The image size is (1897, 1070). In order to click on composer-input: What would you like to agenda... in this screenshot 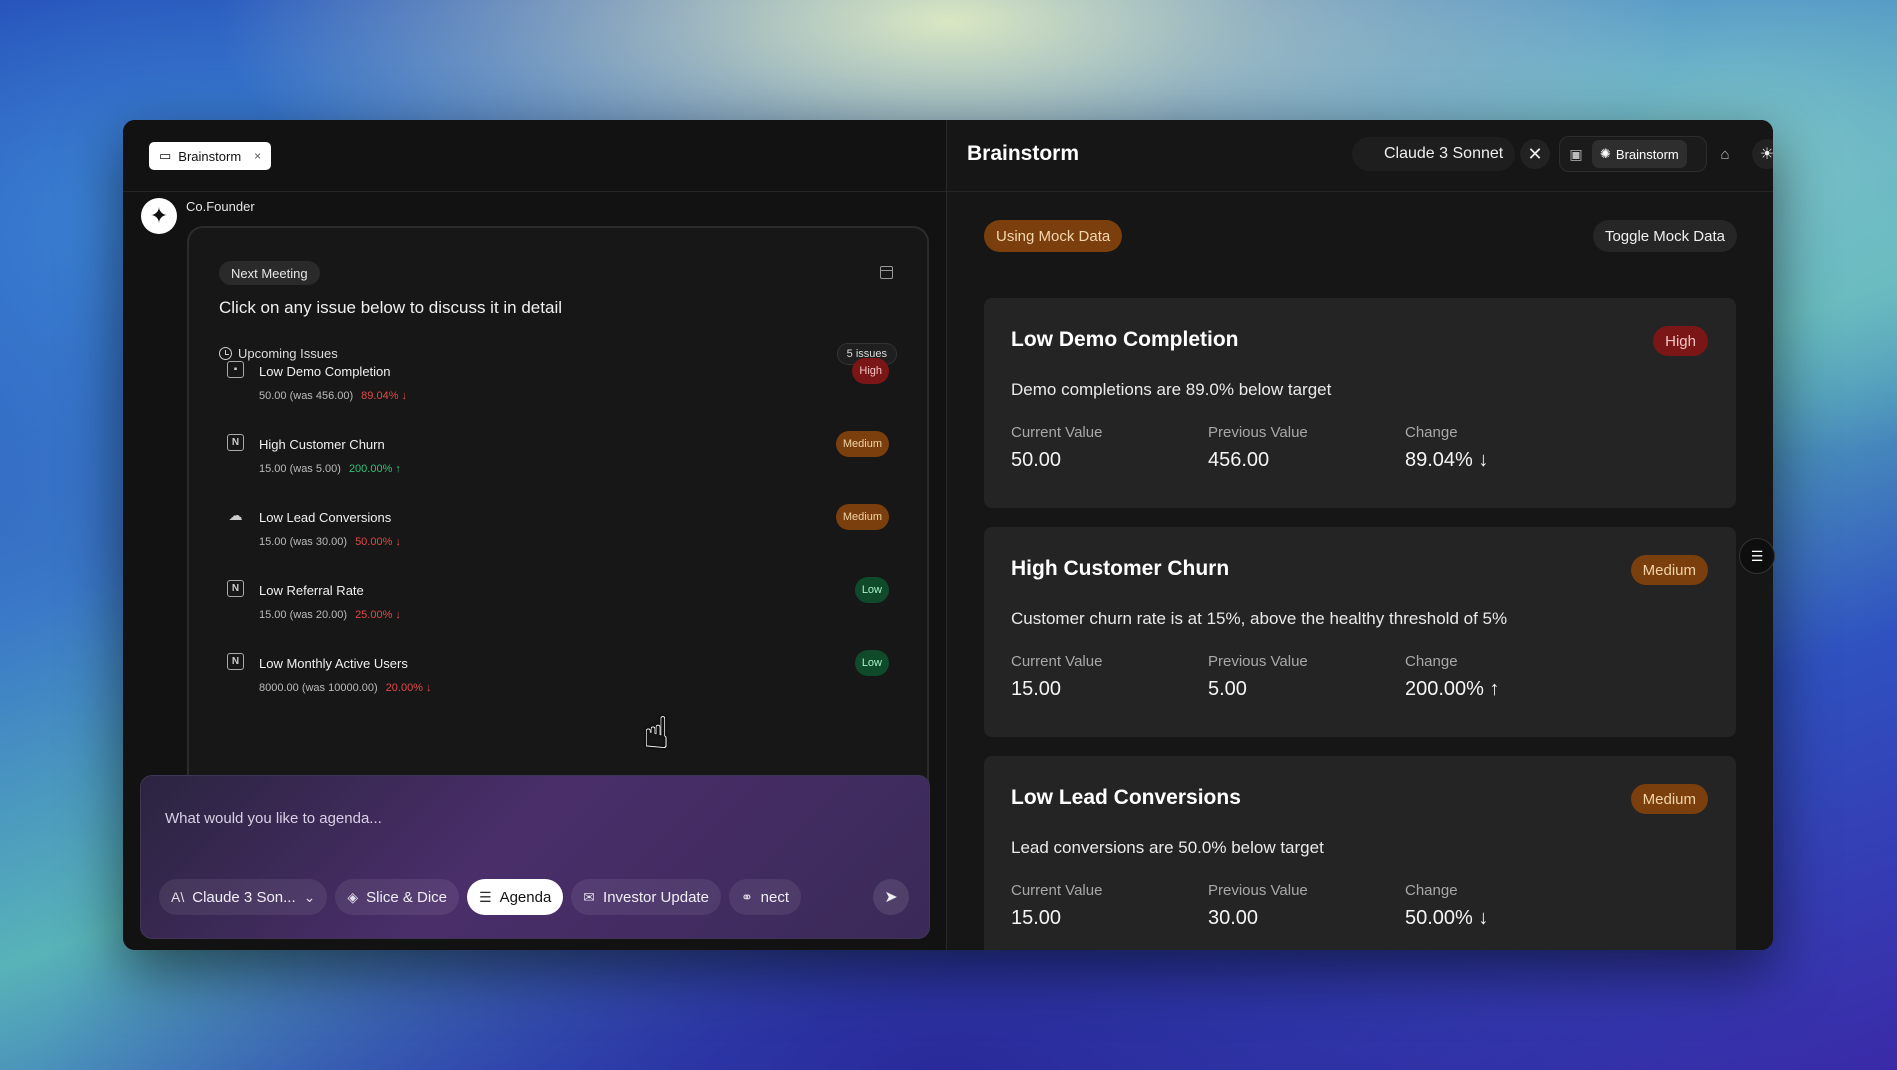, I will do `click(273, 818)`.